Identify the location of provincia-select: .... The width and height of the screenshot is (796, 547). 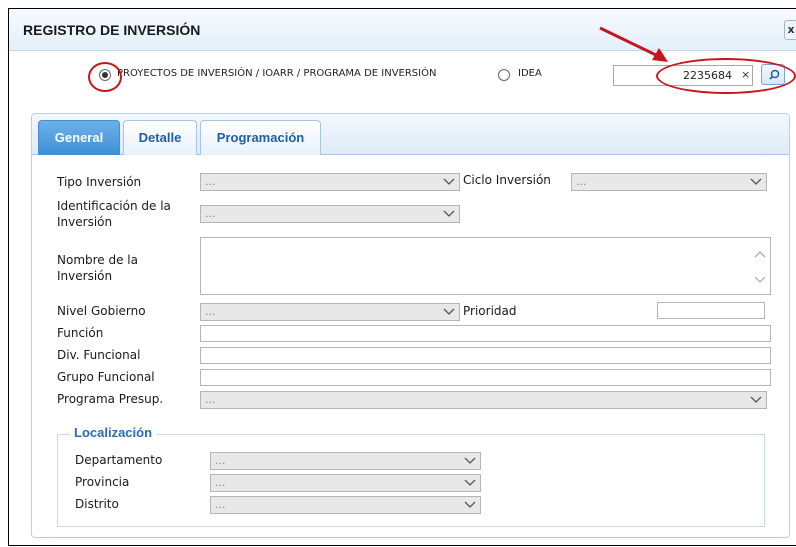
(345, 483).